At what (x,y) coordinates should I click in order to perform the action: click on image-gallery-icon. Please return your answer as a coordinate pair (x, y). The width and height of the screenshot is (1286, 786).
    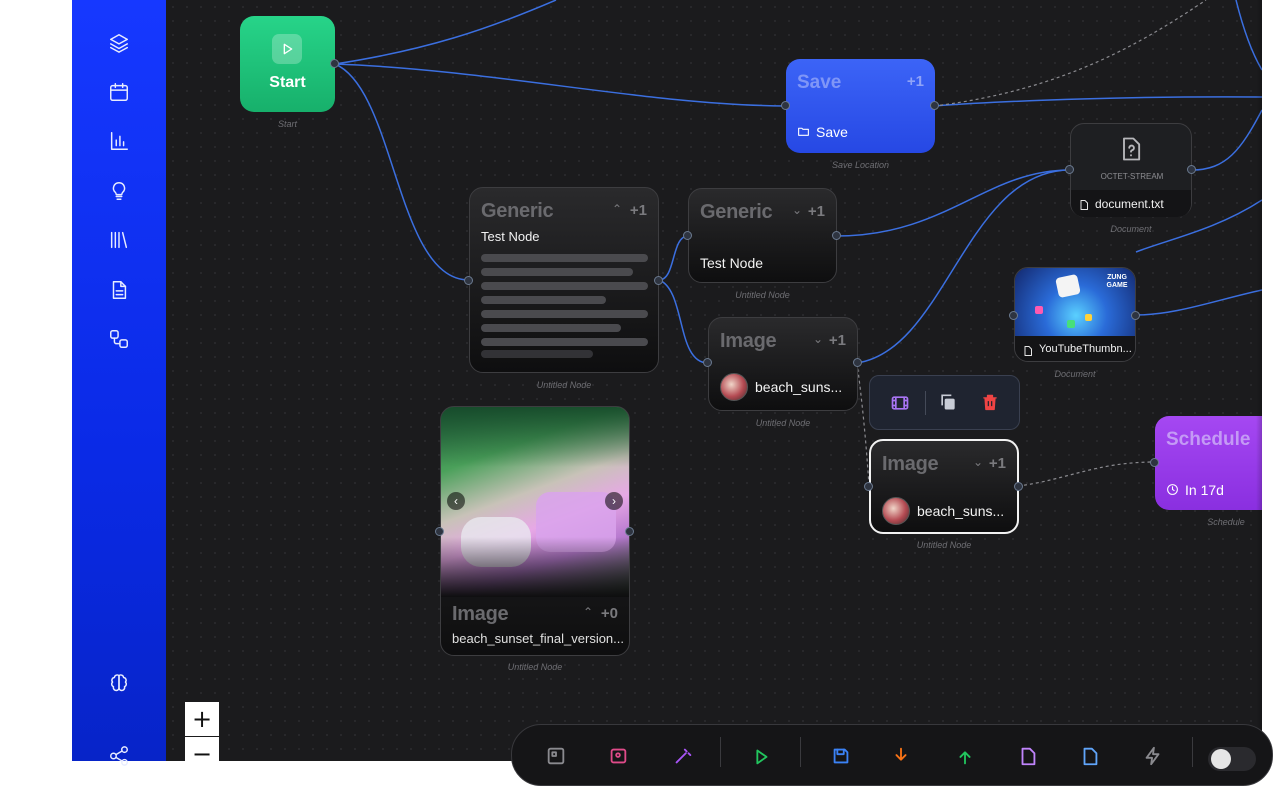
    Looking at the image, I should click on (618, 756).